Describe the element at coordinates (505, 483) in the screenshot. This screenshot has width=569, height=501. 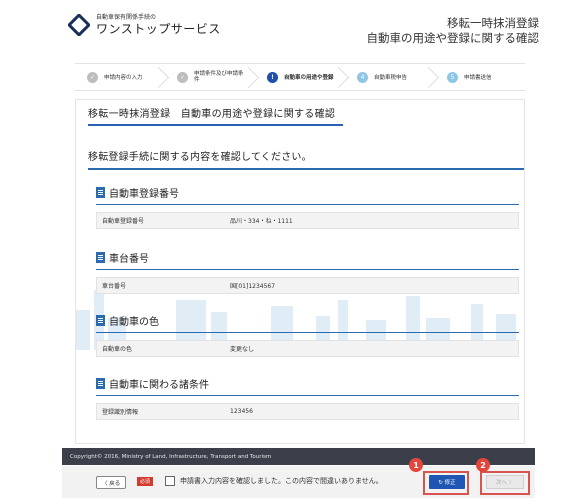
I see `highlight-box-next` at that location.